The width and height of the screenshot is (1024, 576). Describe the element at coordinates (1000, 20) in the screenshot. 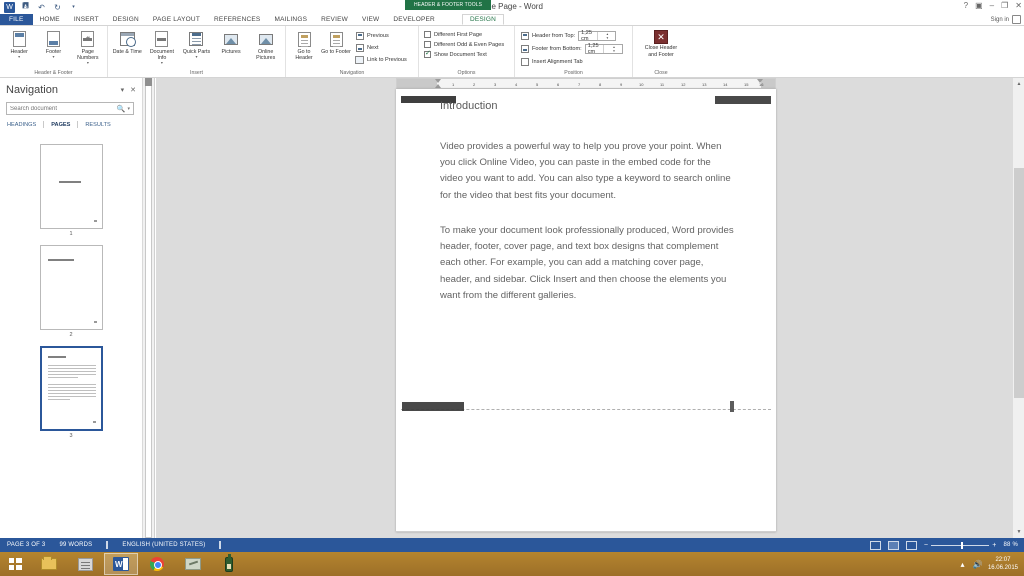

I see `sign-in-label: Sign in` at that location.